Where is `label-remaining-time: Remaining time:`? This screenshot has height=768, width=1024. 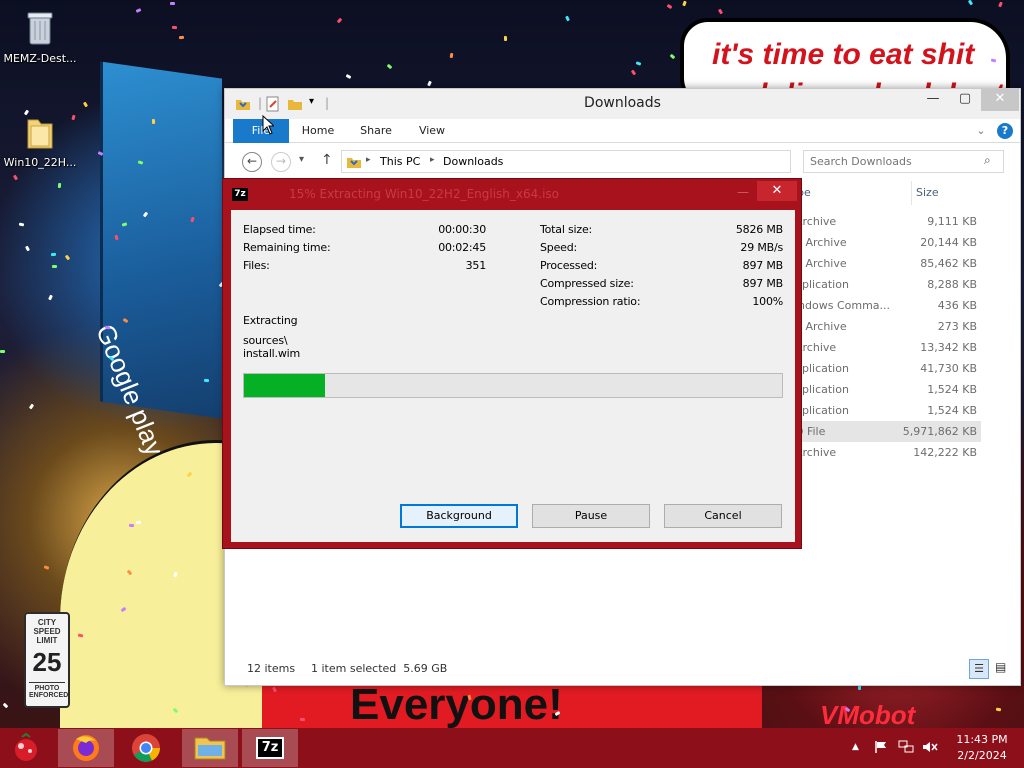 label-remaining-time: Remaining time: is located at coordinates (287, 247).